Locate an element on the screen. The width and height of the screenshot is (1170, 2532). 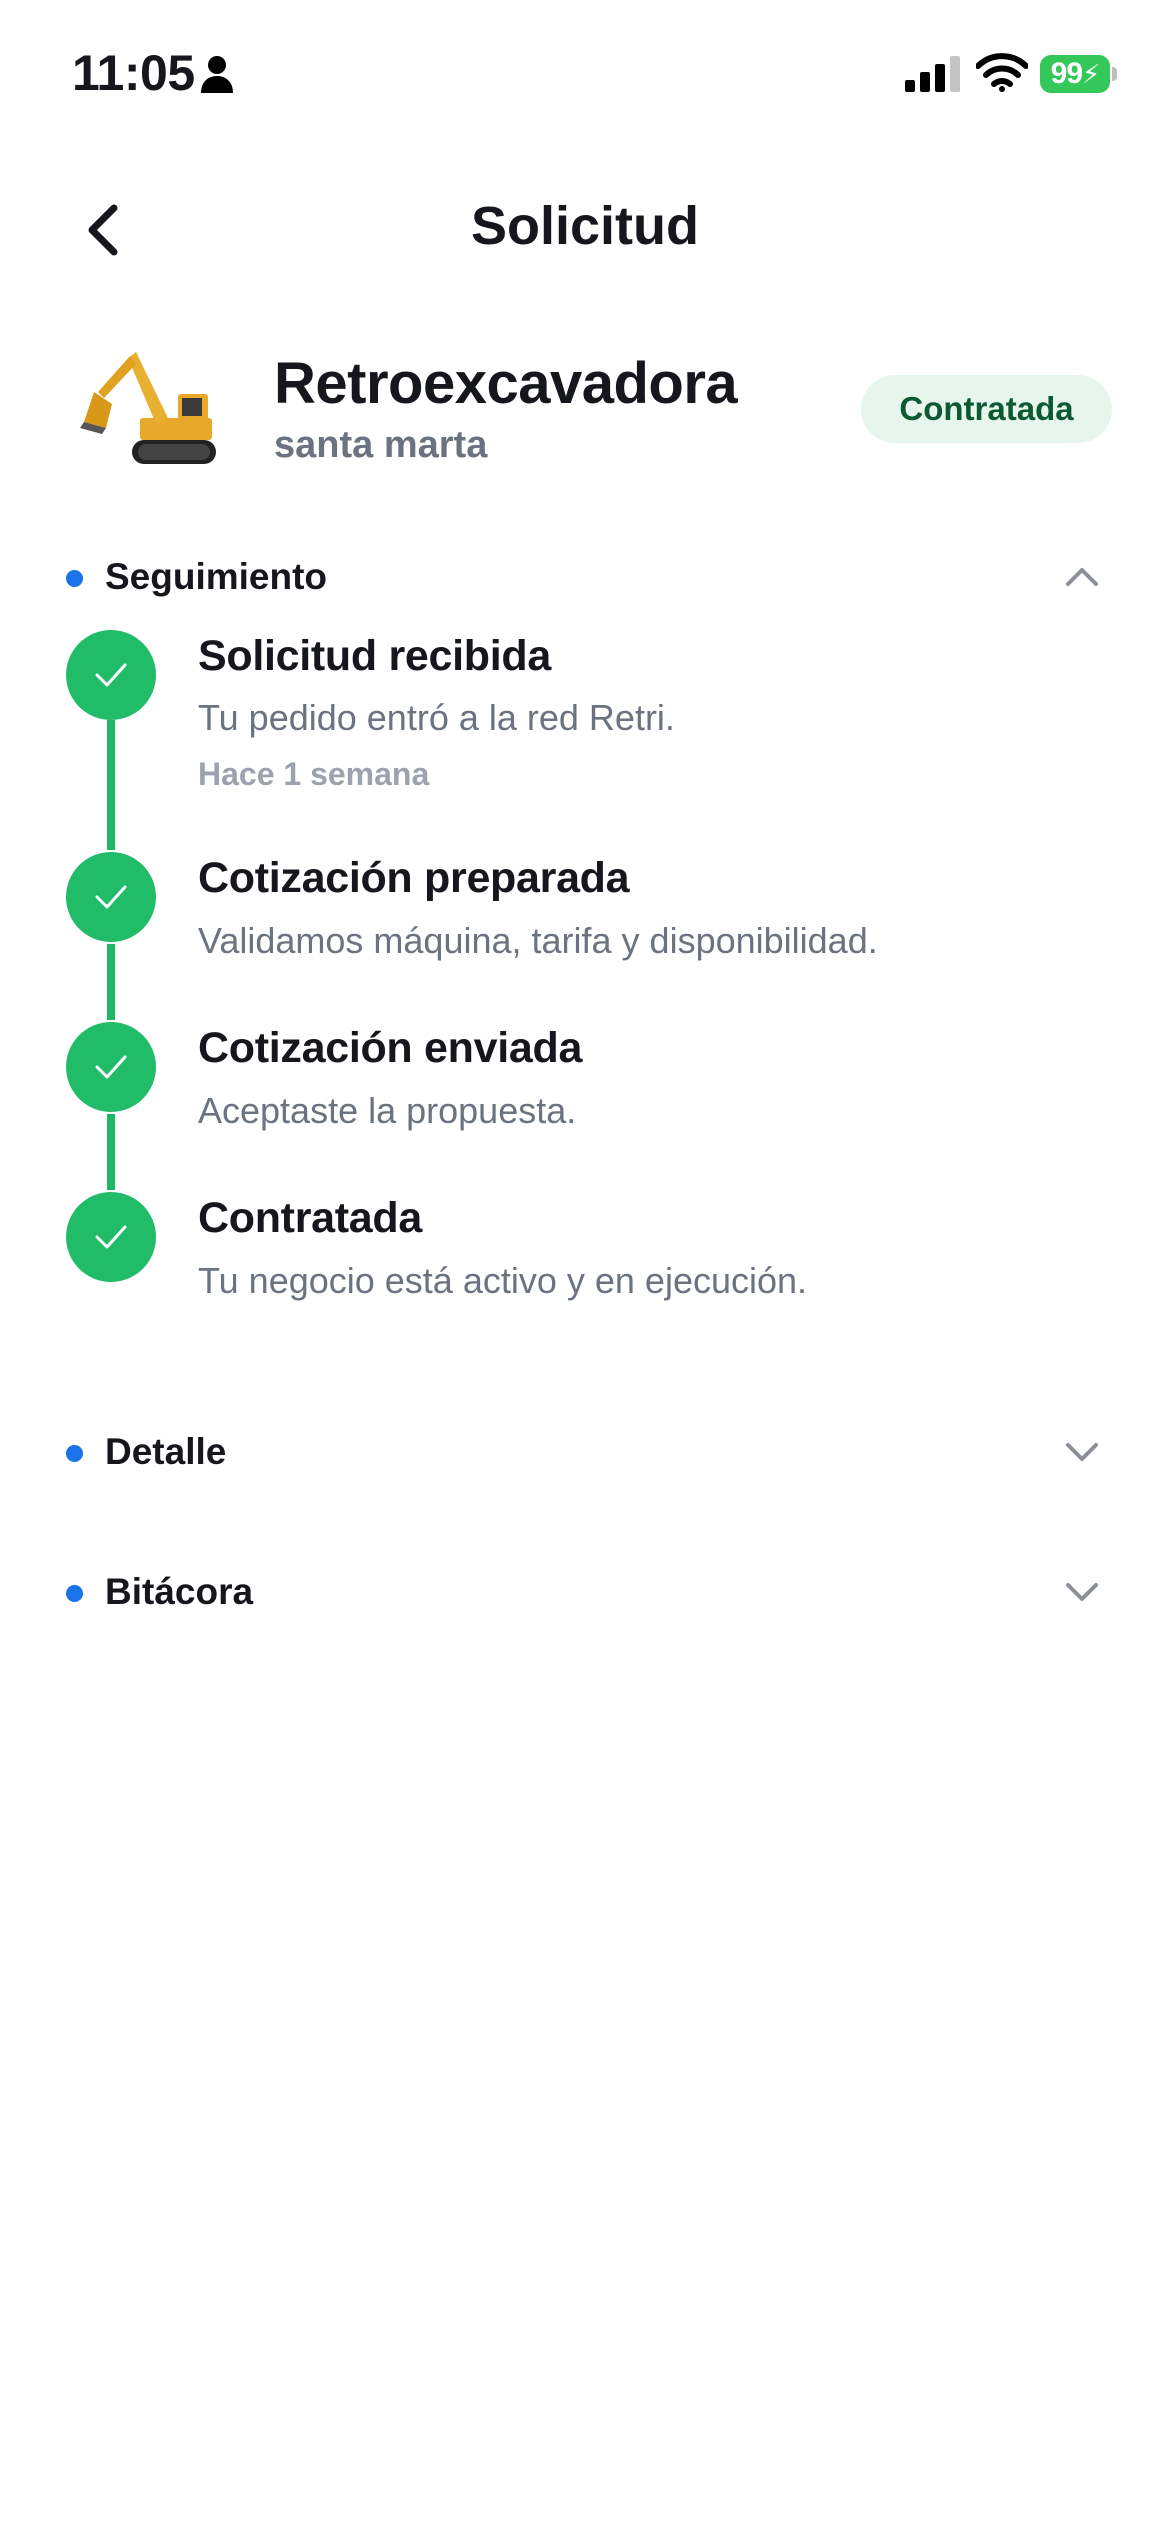
bolt-icon: ⚡ is located at coordinates (1091, 74).